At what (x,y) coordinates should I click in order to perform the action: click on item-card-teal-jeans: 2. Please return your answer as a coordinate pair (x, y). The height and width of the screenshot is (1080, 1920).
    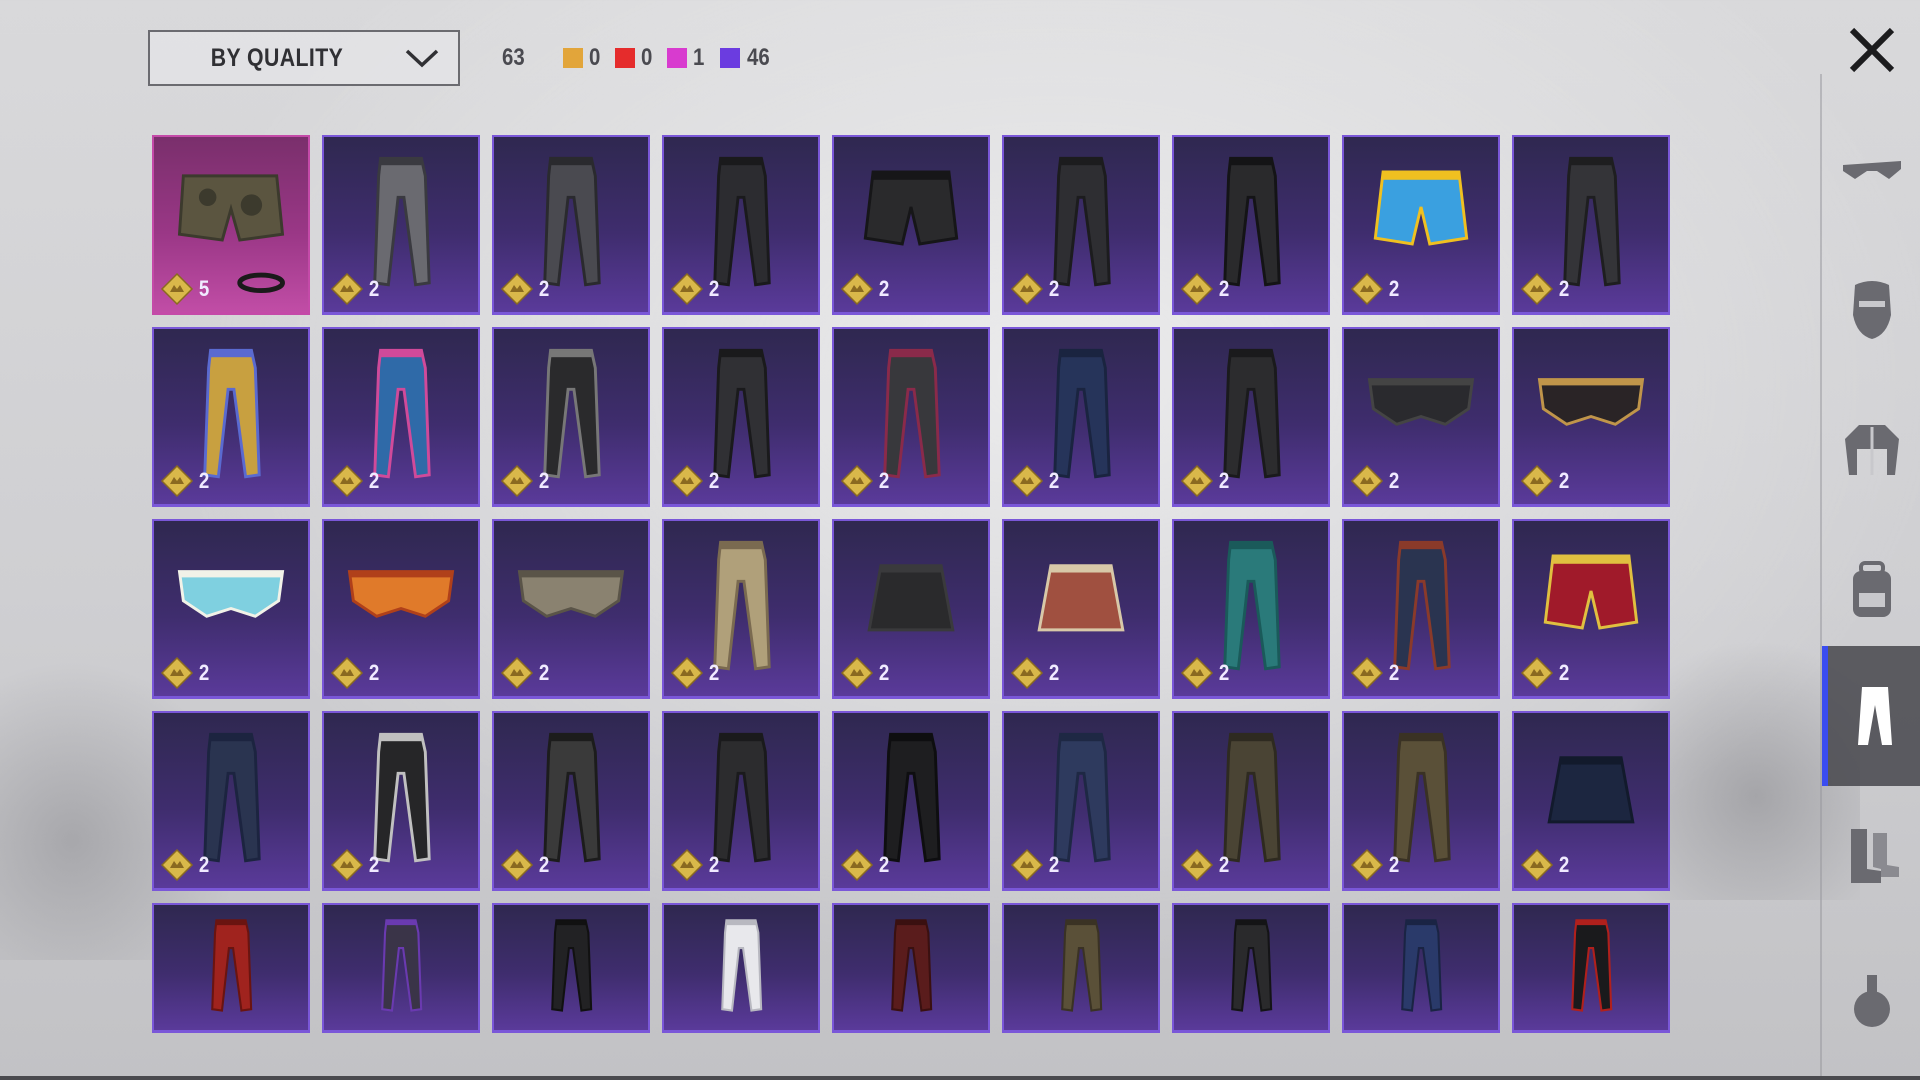
    Looking at the image, I should click on (1251, 609).